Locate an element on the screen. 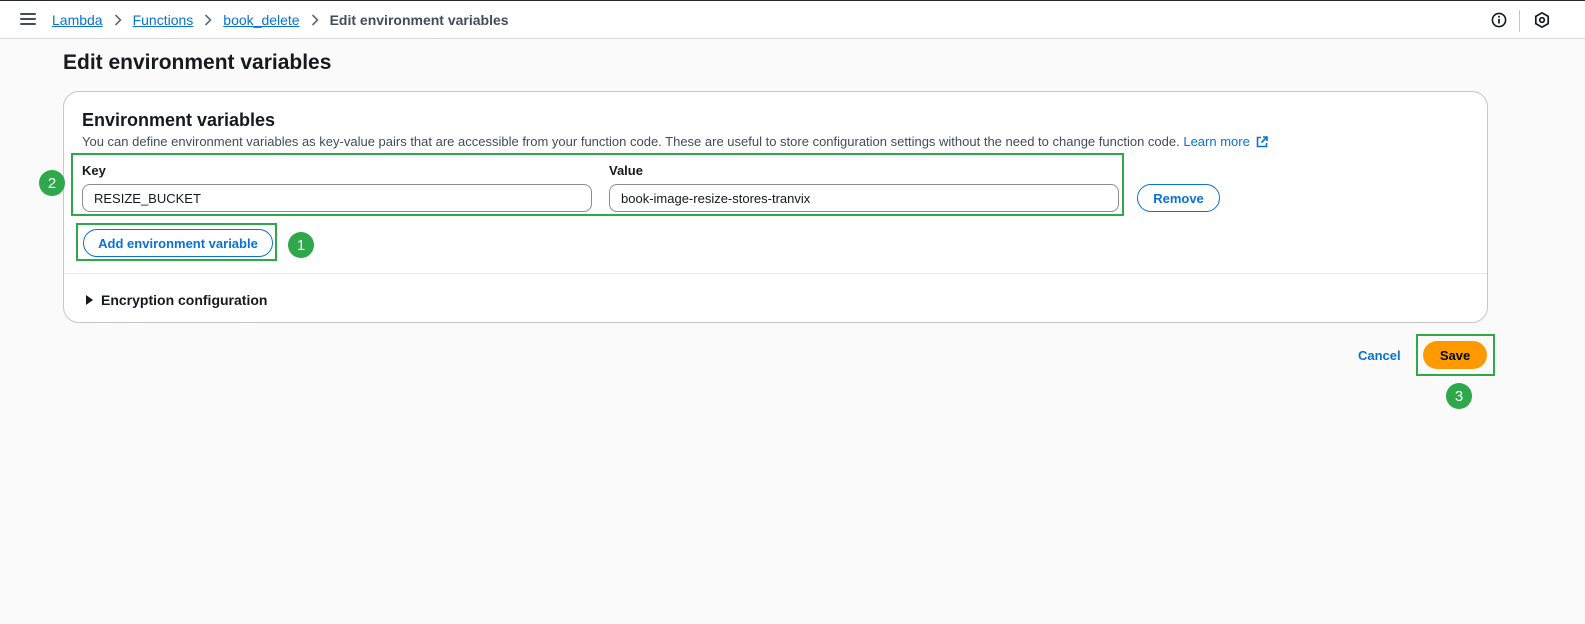 The height and width of the screenshot is (624, 1585). highlight-box-save is located at coordinates (1455, 355).